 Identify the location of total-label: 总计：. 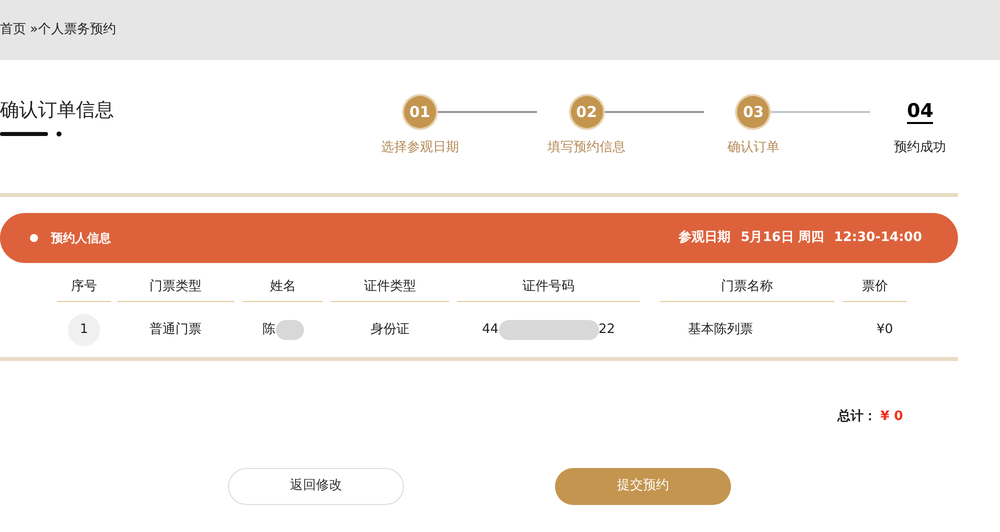
(856, 417).